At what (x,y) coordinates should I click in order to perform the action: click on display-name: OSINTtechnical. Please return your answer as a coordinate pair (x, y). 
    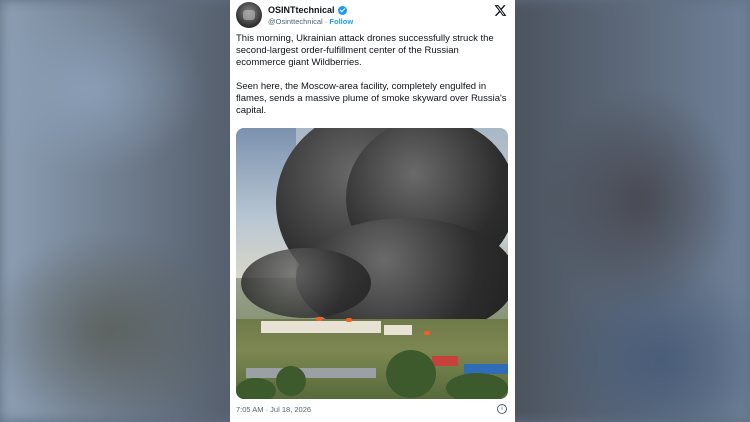
    Looking at the image, I should click on (301, 10).